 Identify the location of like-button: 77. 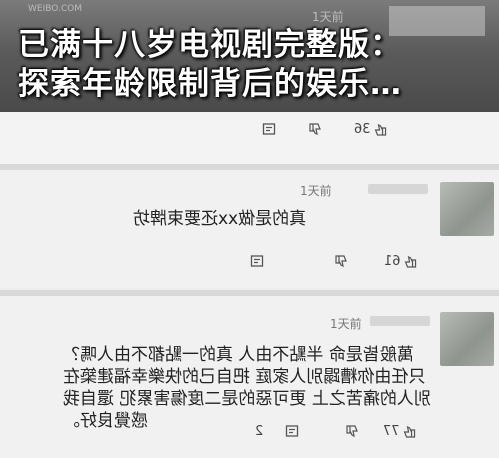
(400, 431).